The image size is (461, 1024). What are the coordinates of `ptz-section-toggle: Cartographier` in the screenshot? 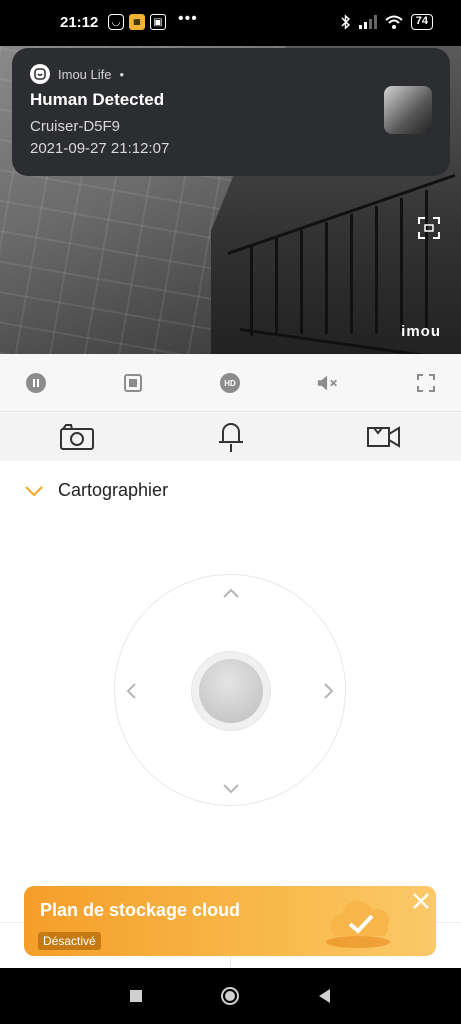 It's located at (96, 490).